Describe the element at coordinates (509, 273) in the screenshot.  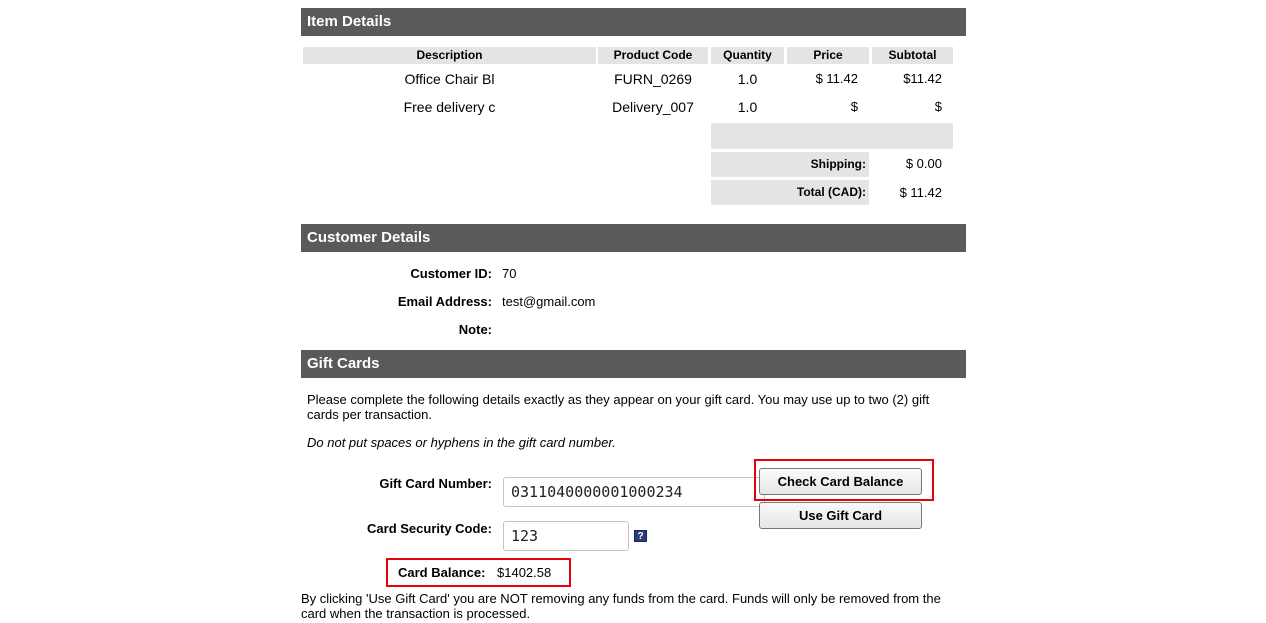
I see `customer-id-value: 70` at that location.